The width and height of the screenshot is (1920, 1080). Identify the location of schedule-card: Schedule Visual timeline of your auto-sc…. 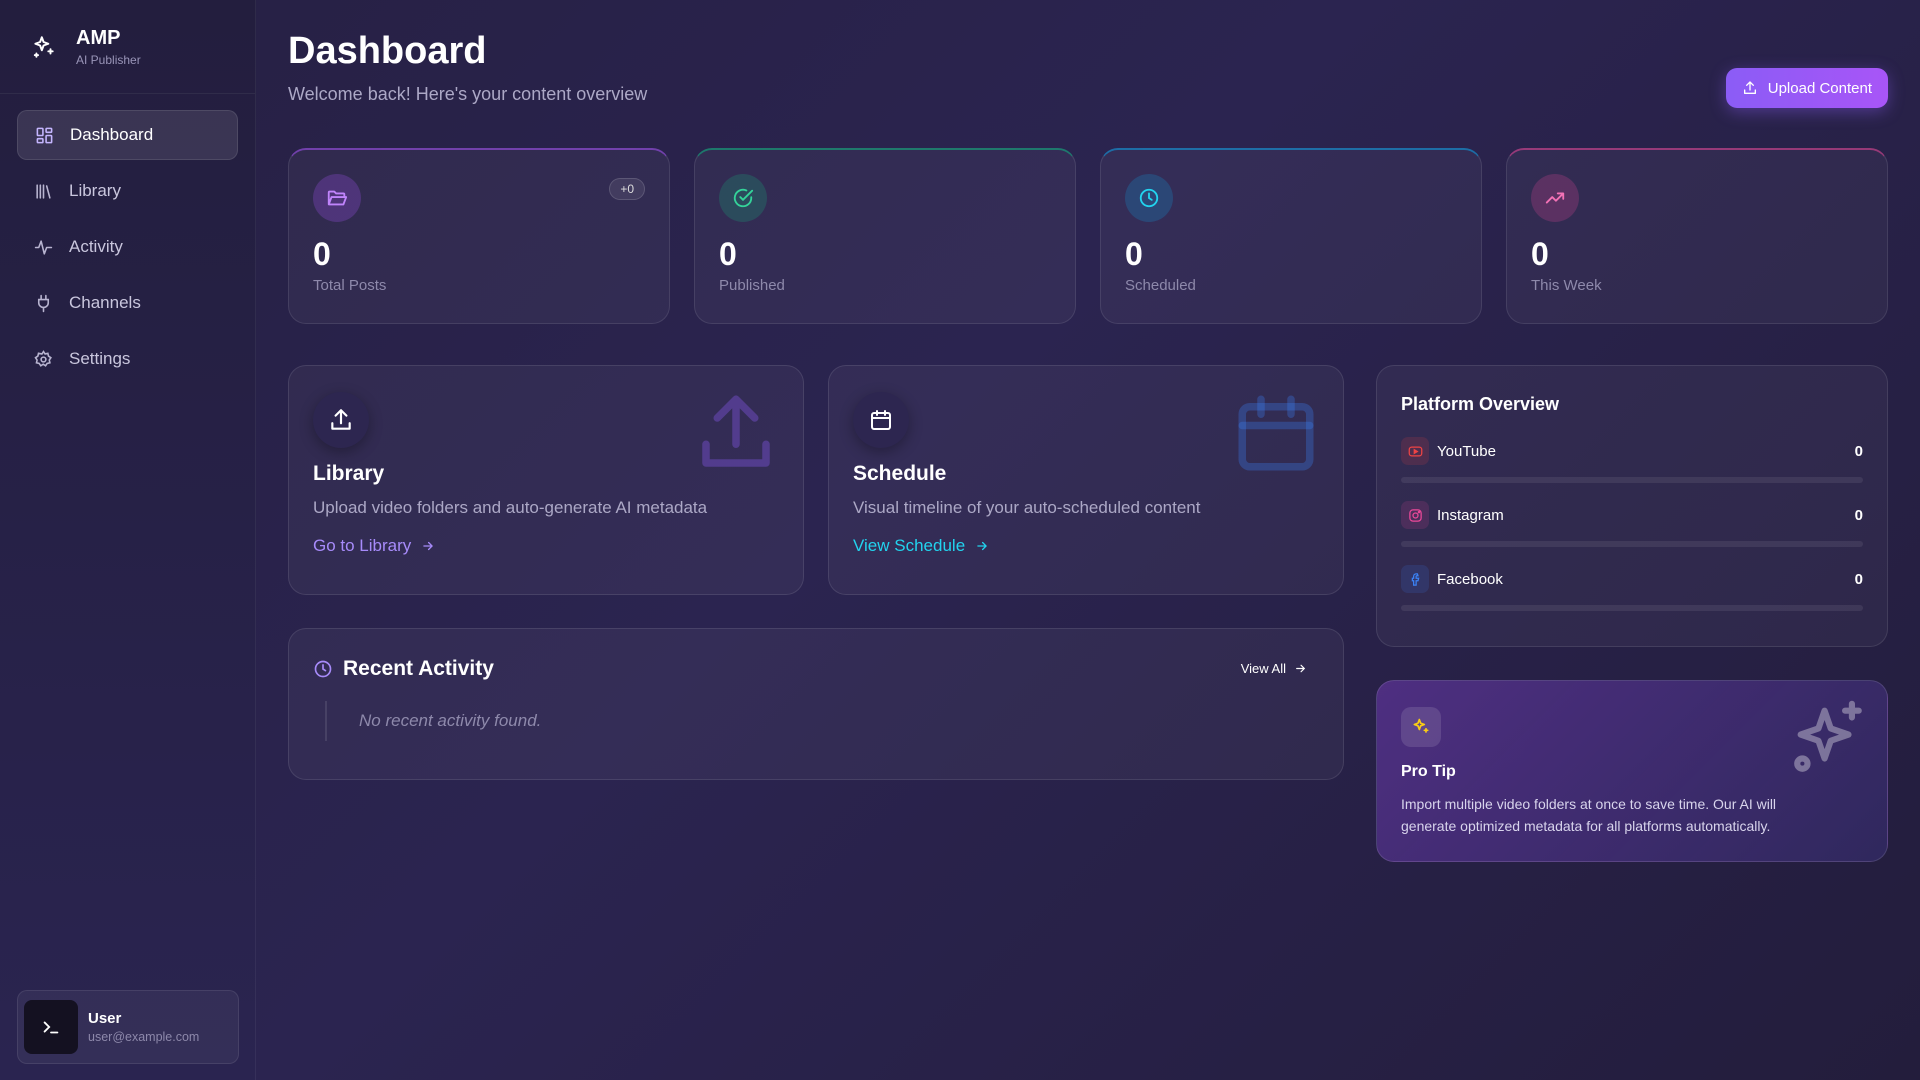
(1086, 480).